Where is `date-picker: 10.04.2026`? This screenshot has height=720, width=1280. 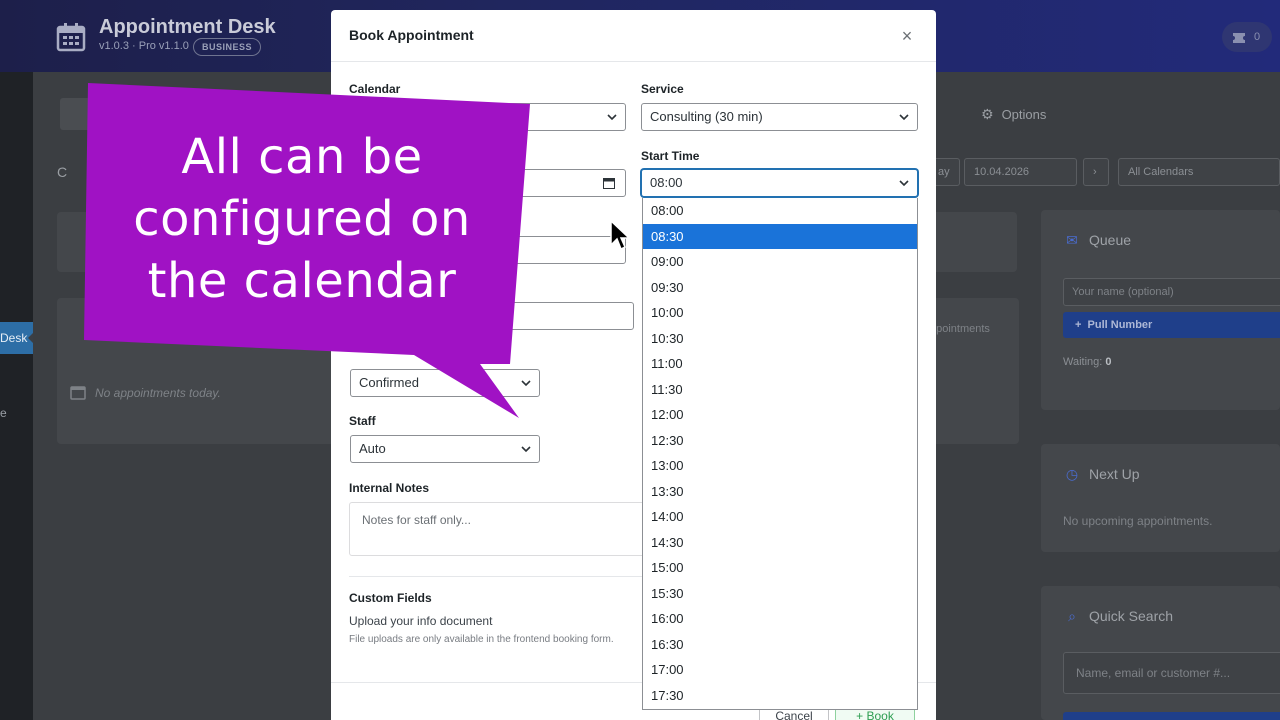
date-picker: 10.04.2026 is located at coordinates (1020, 172).